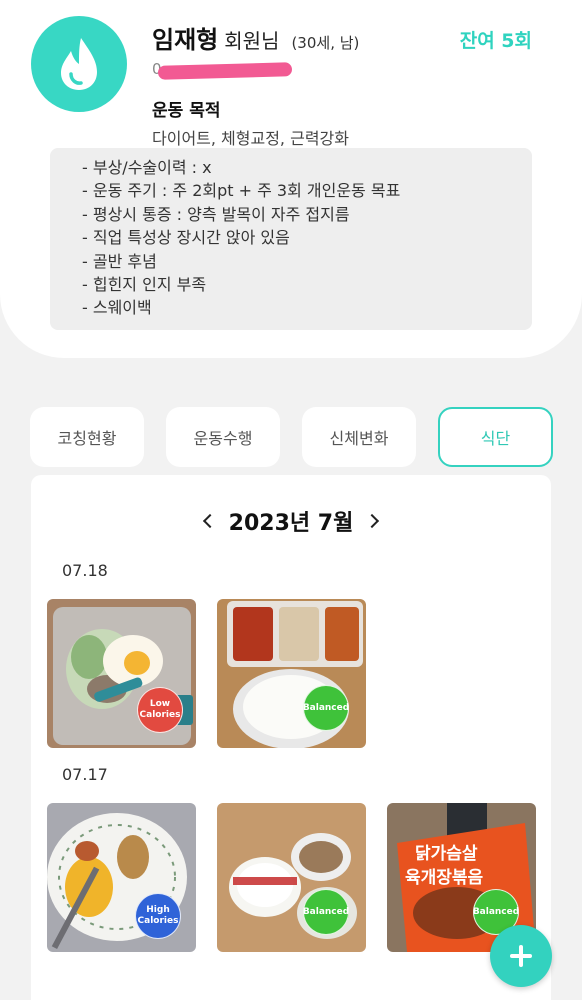  I want to click on goal-title: 운동 목적, so click(186, 111).